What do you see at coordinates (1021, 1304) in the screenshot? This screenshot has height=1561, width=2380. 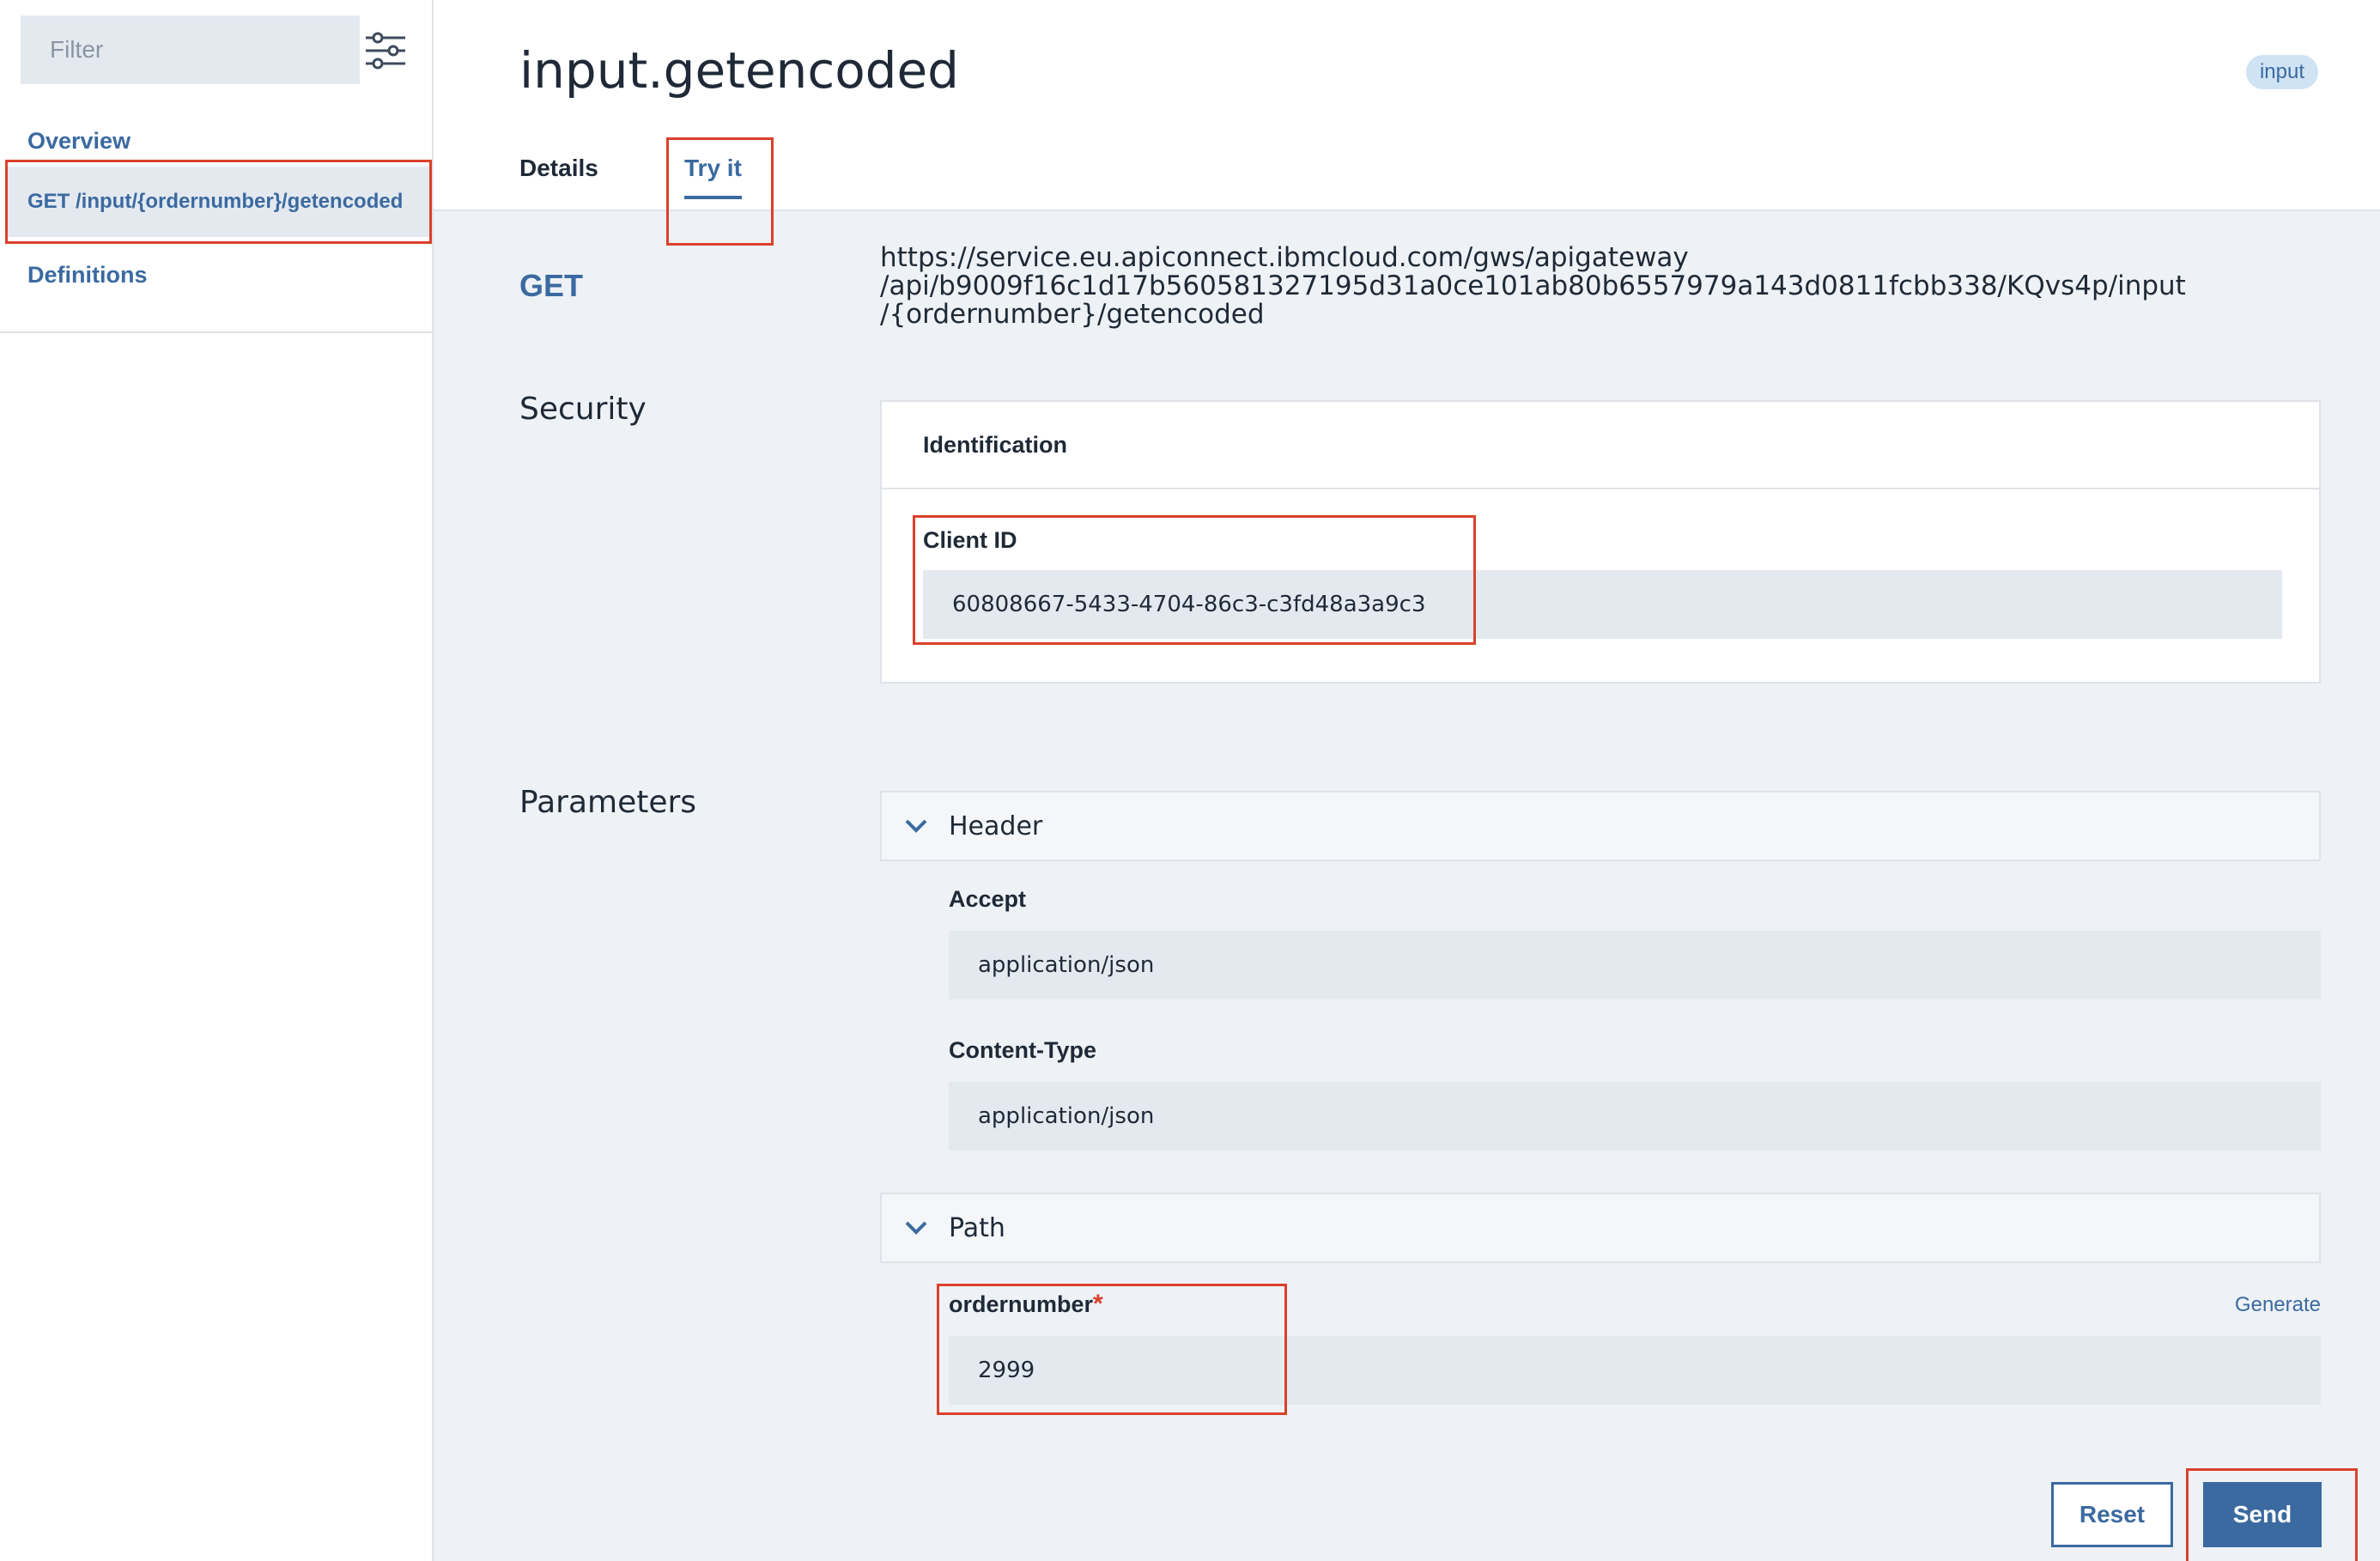 I see `ordernumber-label-text: ordernumber` at bounding box center [1021, 1304].